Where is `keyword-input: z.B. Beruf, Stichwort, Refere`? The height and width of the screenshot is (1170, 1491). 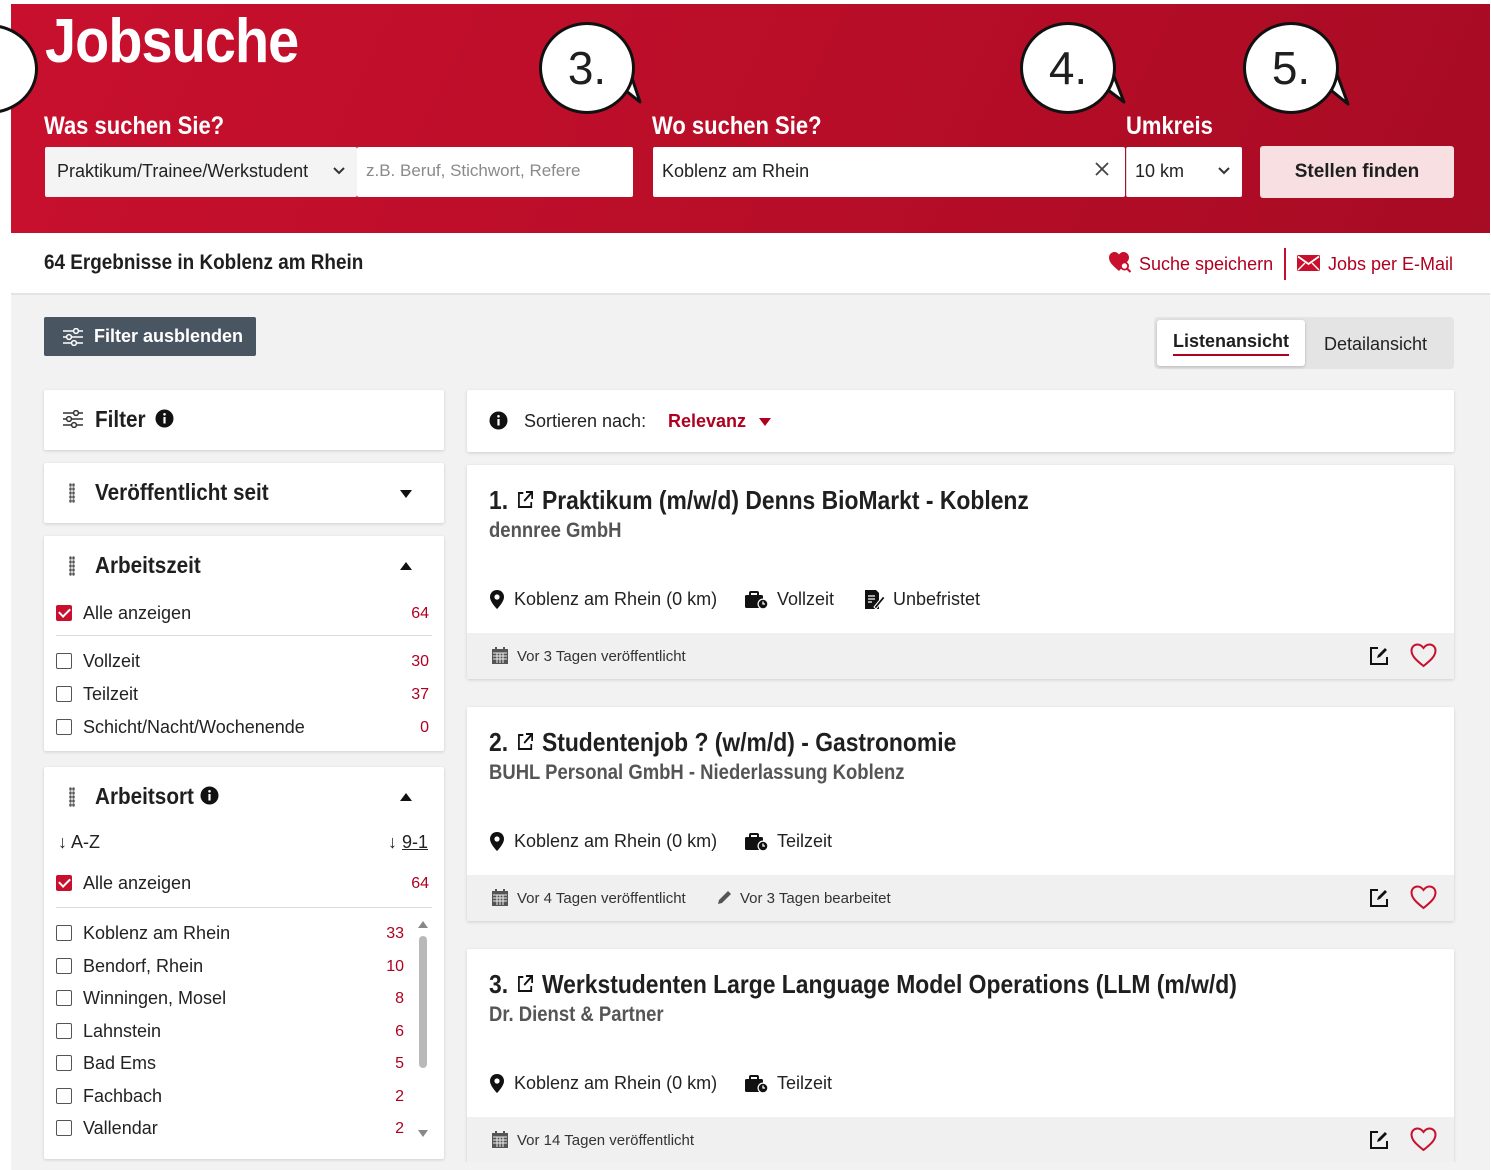 keyword-input: z.B. Beruf, Stichwort, Refere is located at coordinates (495, 172).